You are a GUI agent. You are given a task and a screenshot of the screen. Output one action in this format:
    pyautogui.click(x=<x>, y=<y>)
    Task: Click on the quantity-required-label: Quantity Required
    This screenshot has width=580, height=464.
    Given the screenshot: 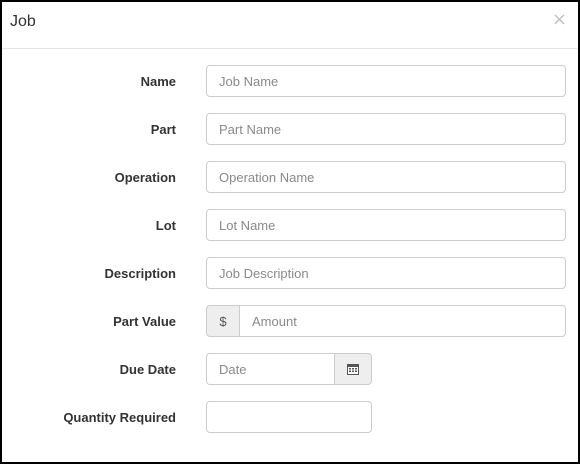 What is the action you would take?
    pyautogui.click(x=119, y=417)
    